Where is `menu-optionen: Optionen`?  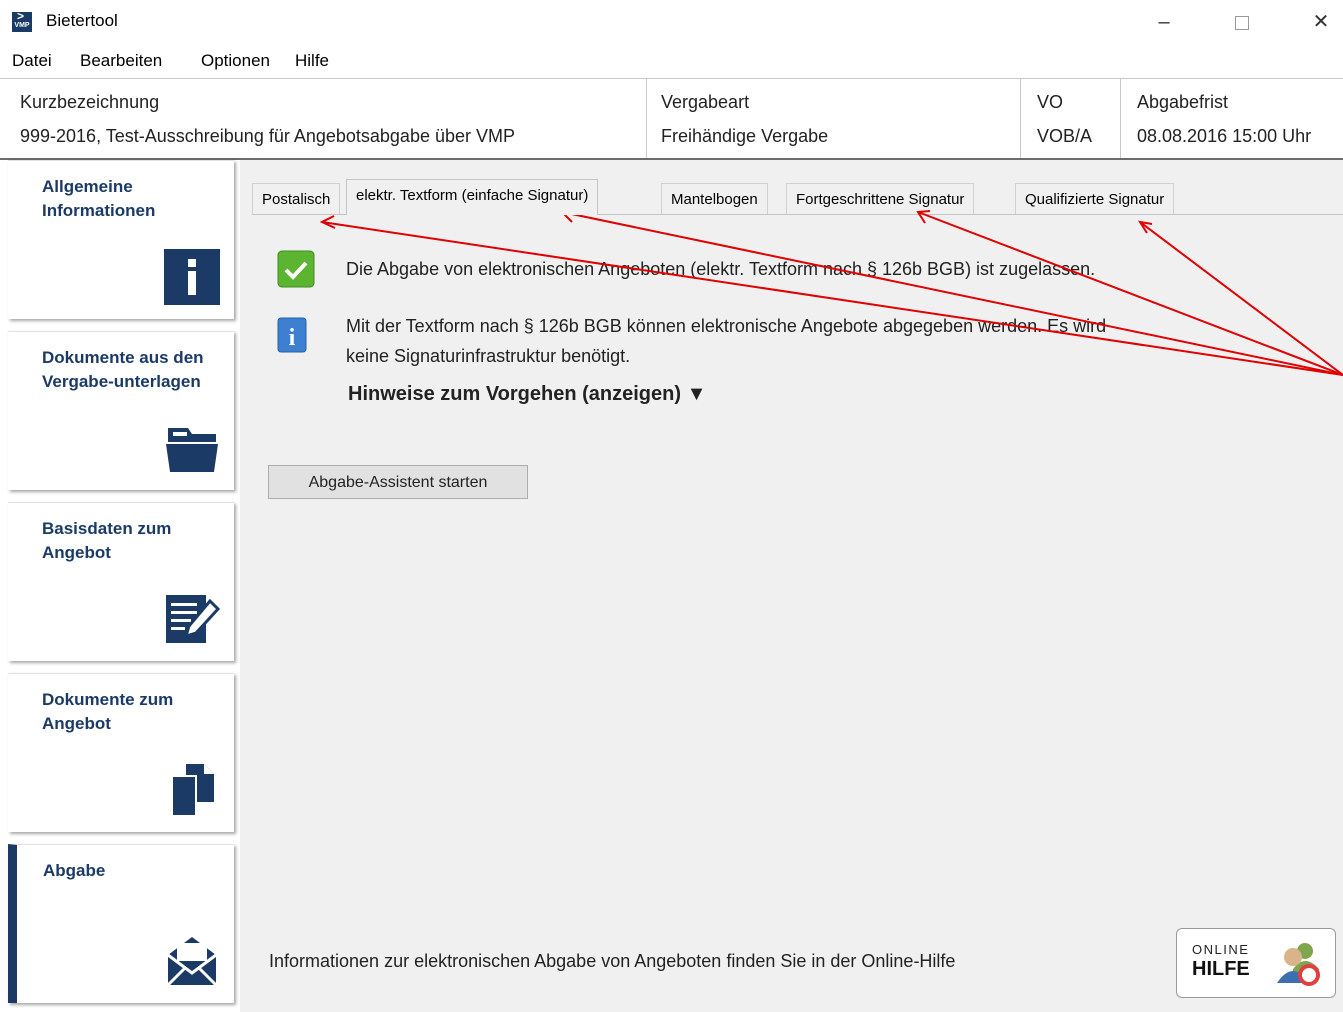
menu-optionen: Optionen is located at coordinates (235, 61).